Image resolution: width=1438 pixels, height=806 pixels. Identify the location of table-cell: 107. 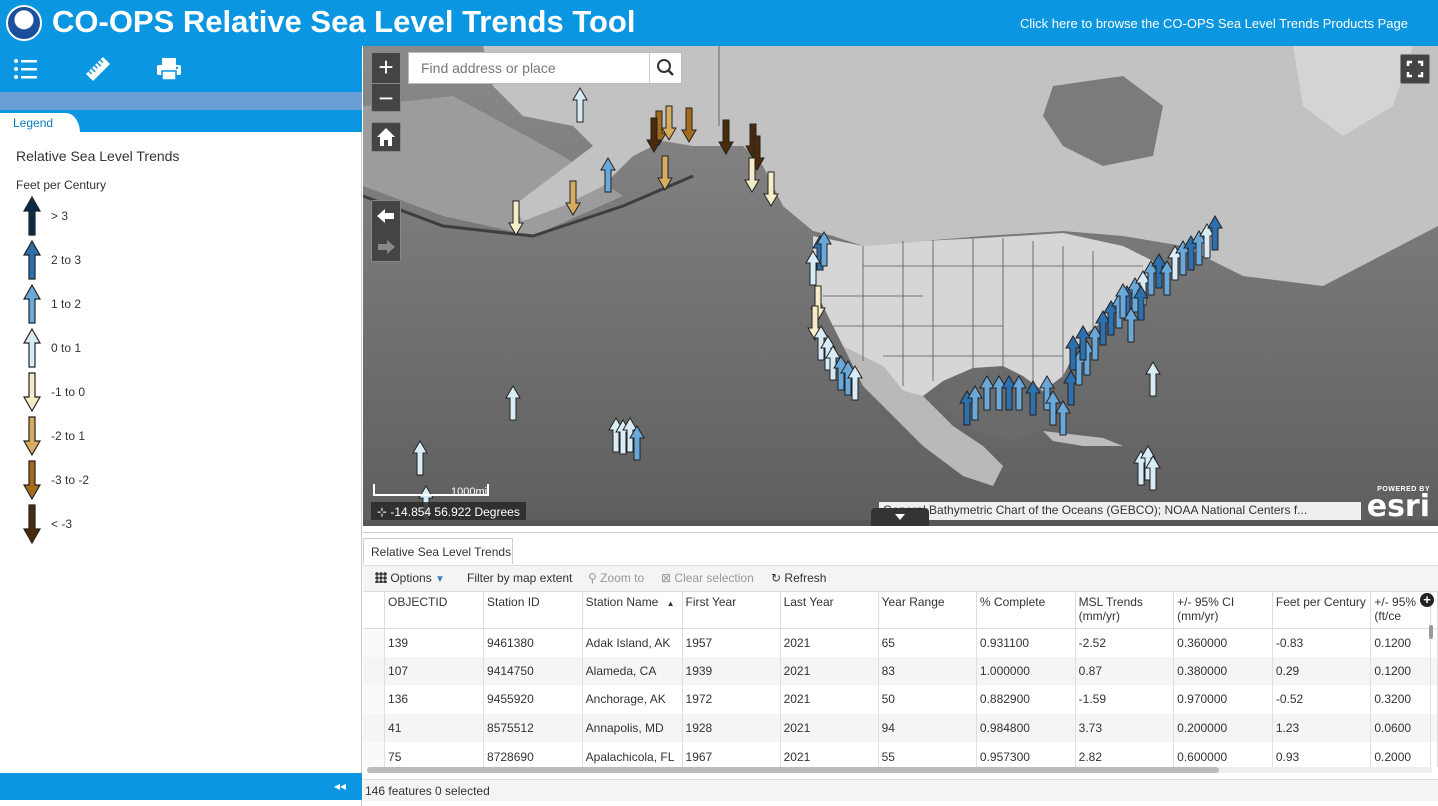
(434, 671).